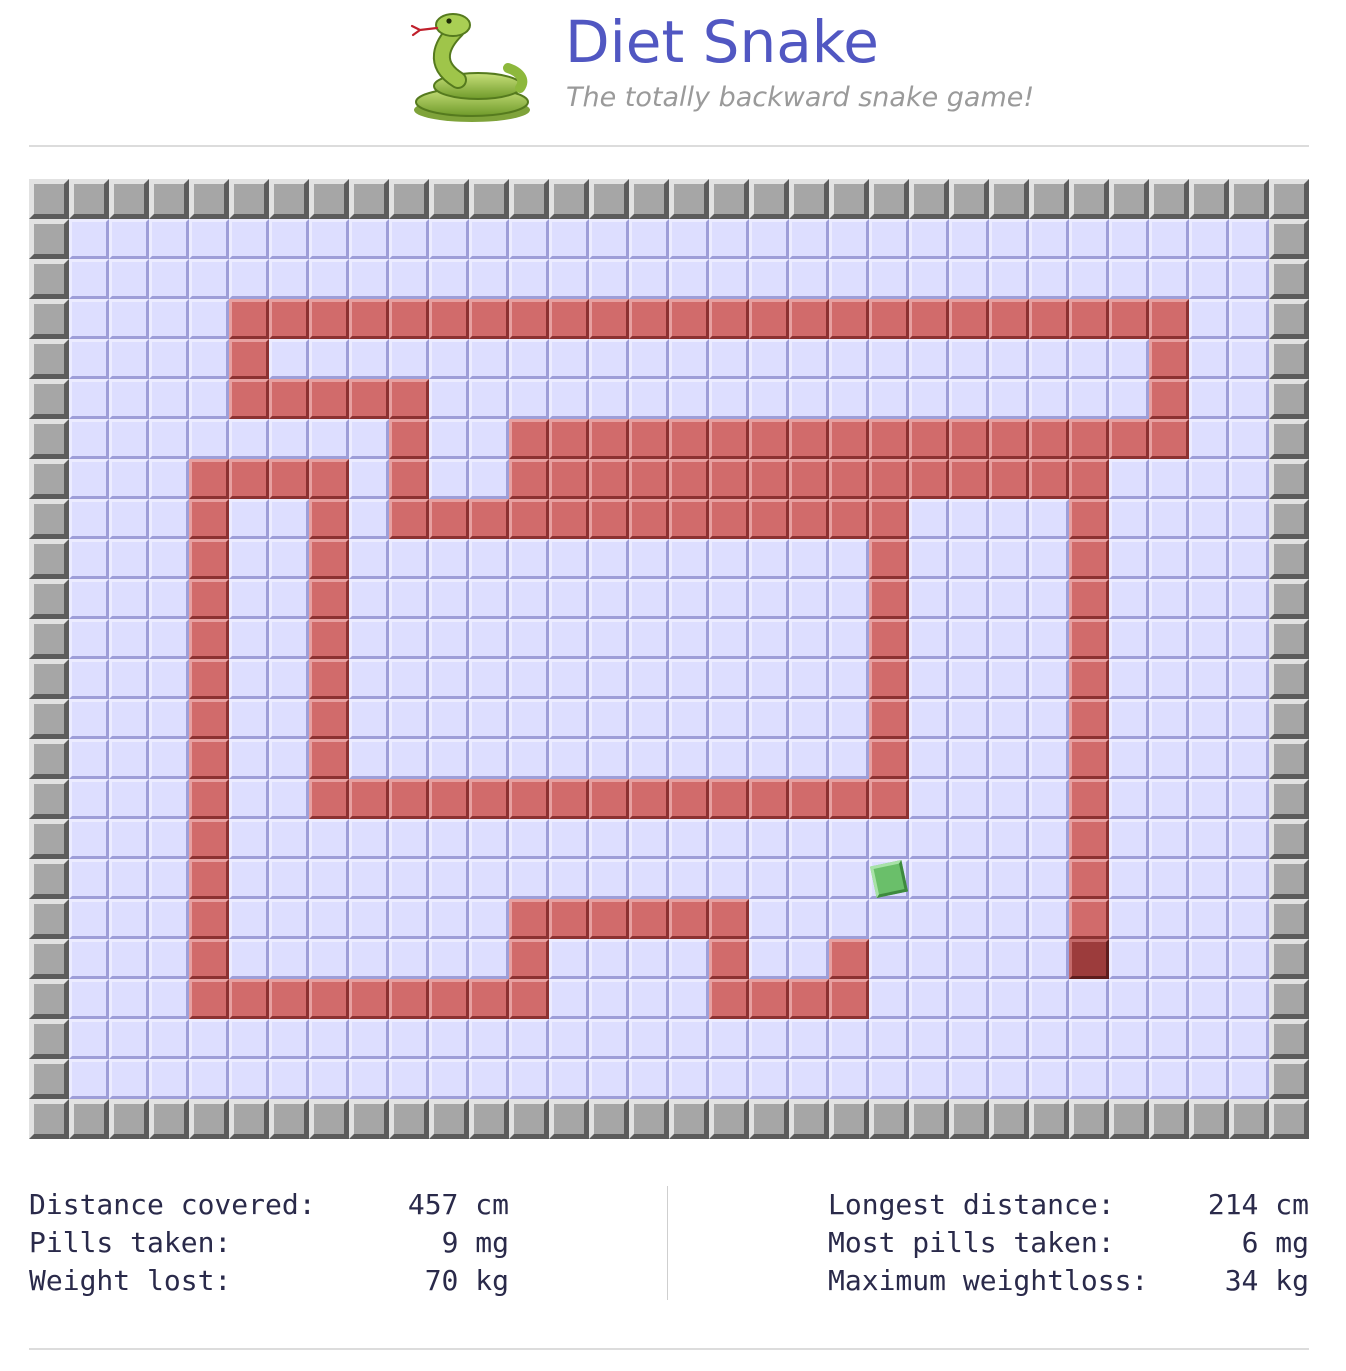 The height and width of the screenshot is (1371, 1346). Describe the element at coordinates (466, 1280) in the screenshot. I see `stat-value: 70 kg` at that location.